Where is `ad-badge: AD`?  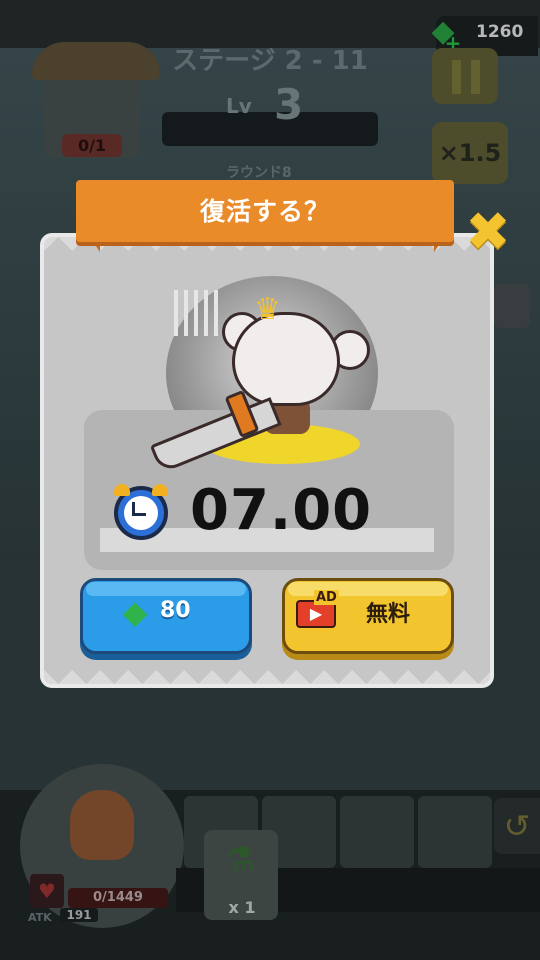
ad-badge: AD is located at coordinates (326, 597).